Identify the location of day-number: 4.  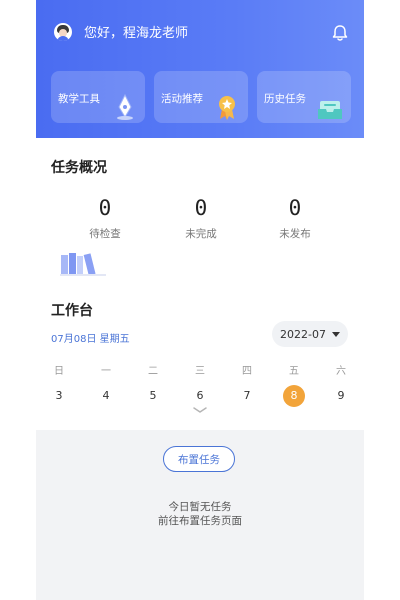
(106, 395).